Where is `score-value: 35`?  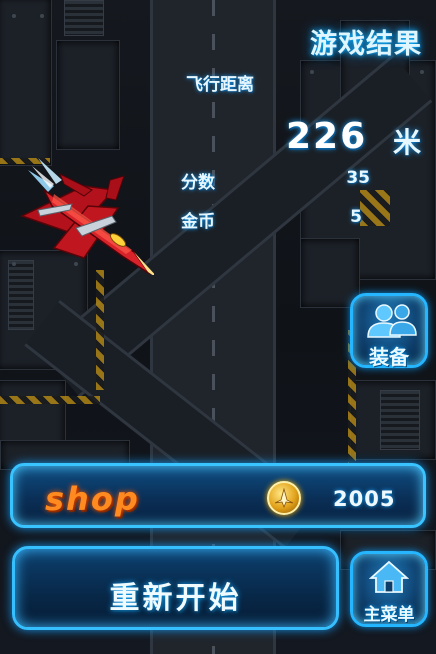
score-value: 35 is located at coordinates (358, 178).